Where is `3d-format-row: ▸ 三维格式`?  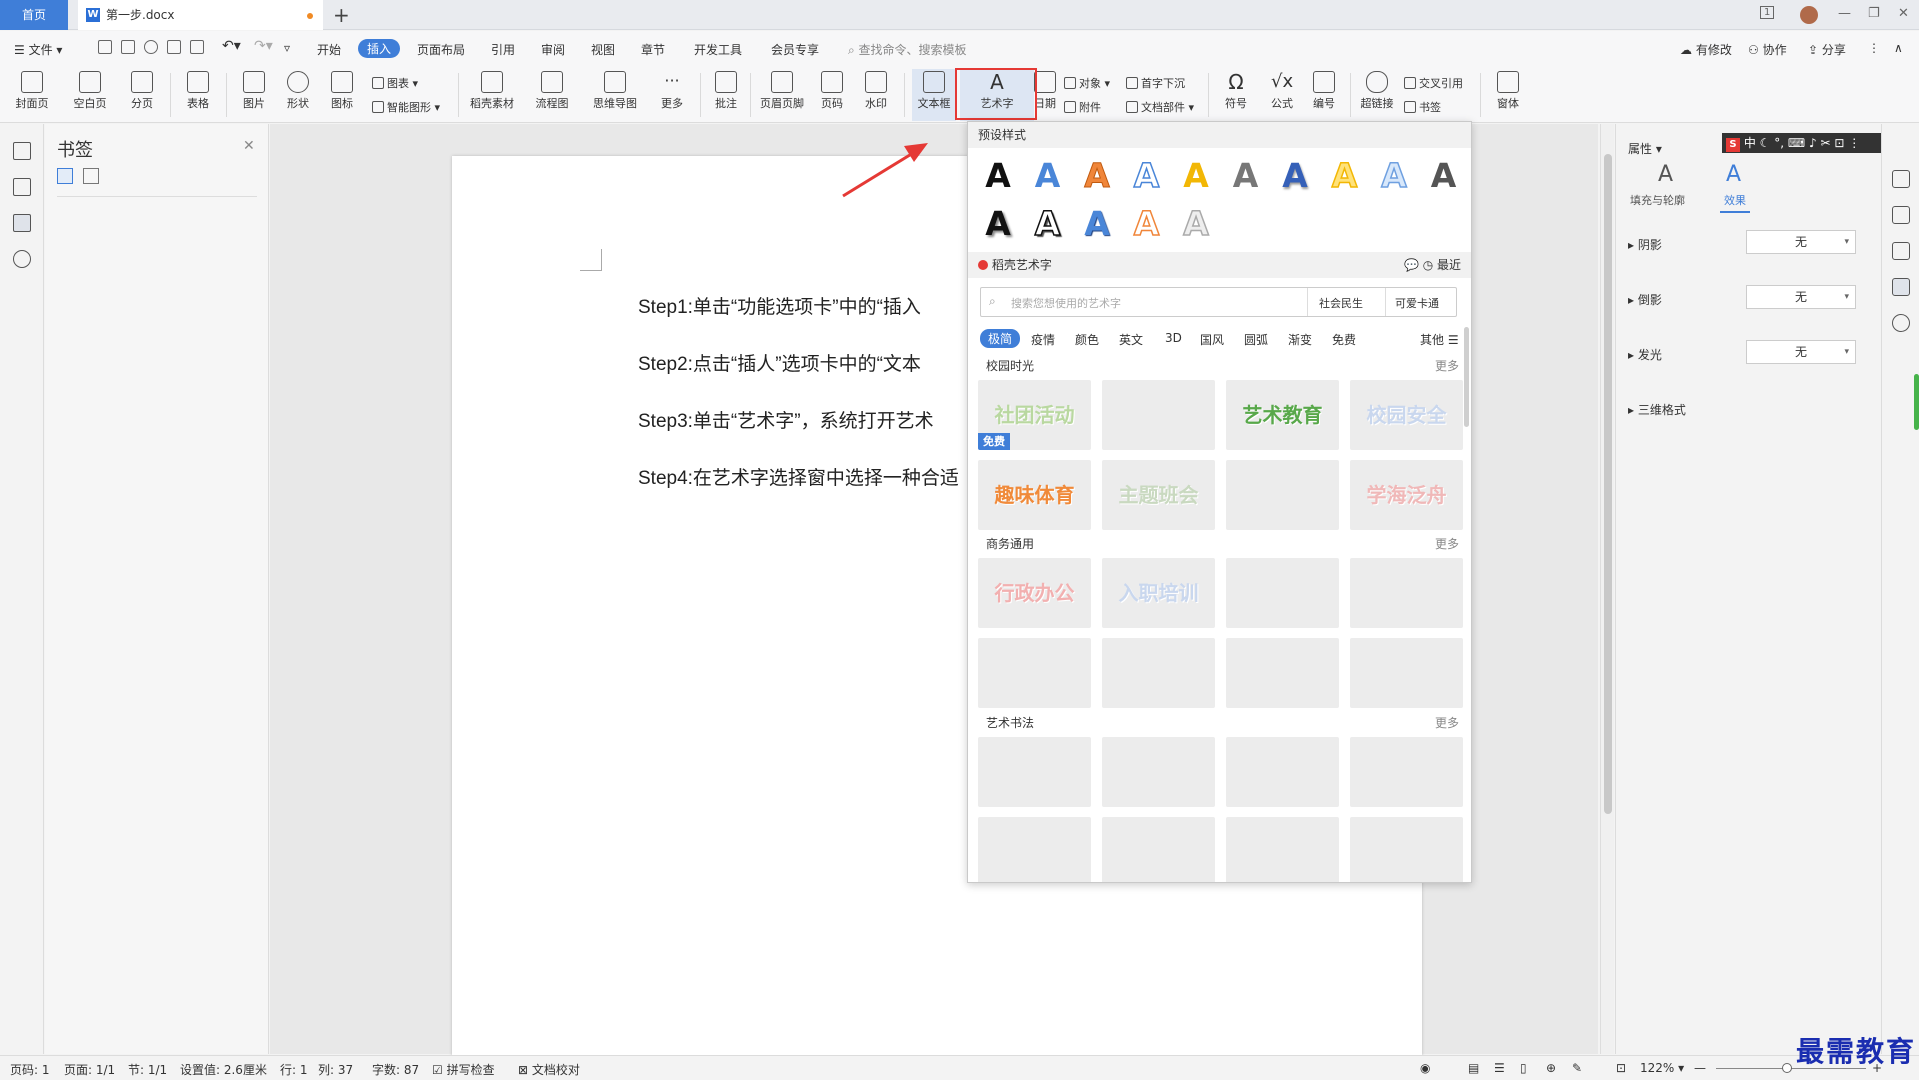
3d-format-row: ▸ 三维格式 is located at coordinates (1657, 409).